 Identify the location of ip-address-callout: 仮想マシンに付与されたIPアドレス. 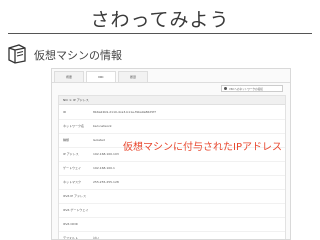
(202, 147).